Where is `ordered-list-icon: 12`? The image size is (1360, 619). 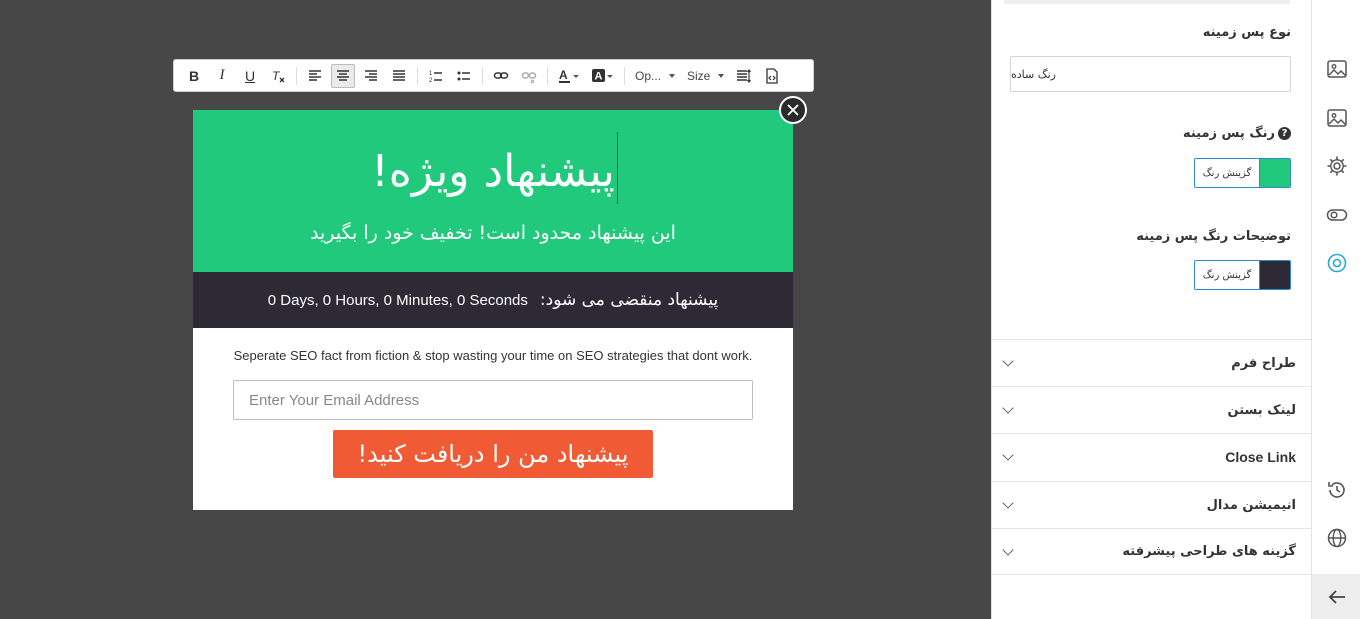
ordered-list-icon: 12 is located at coordinates (435, 77).